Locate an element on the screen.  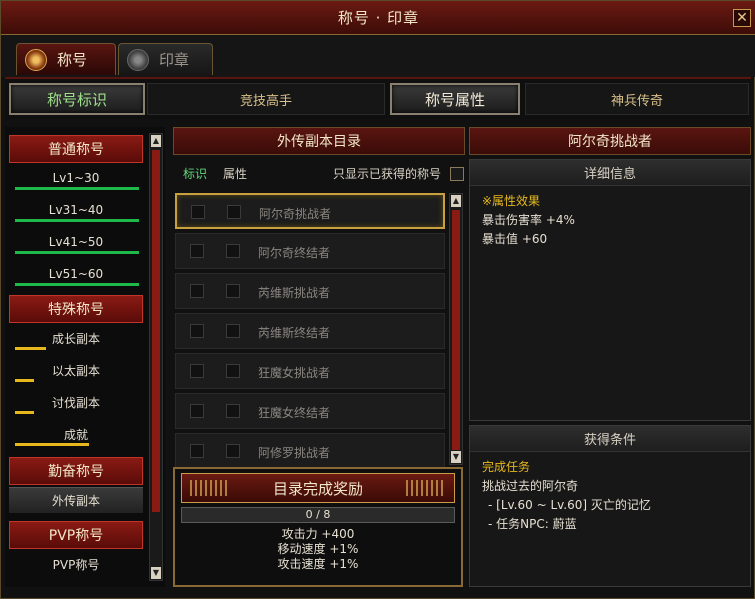
detail-info-header: 详细信息 is located at coordinates (610, 173).